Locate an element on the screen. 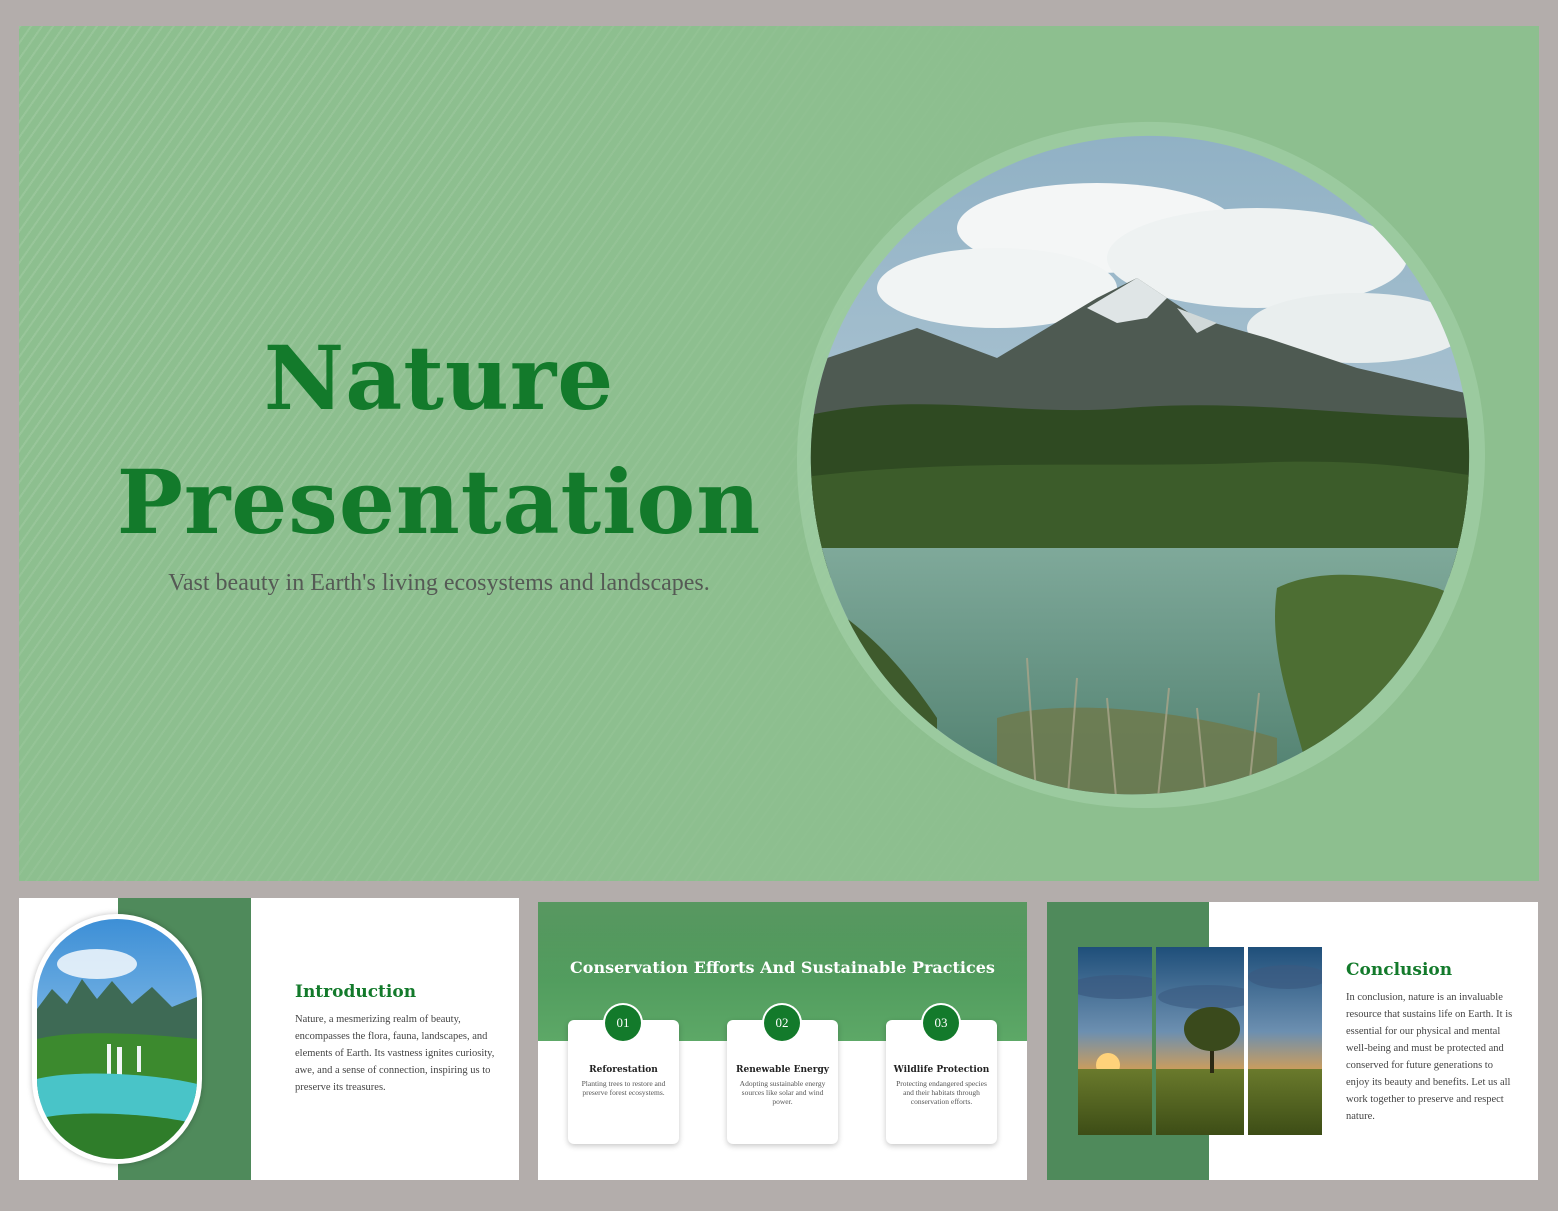  card-number: 03 is located at coordinates (941, 1023).